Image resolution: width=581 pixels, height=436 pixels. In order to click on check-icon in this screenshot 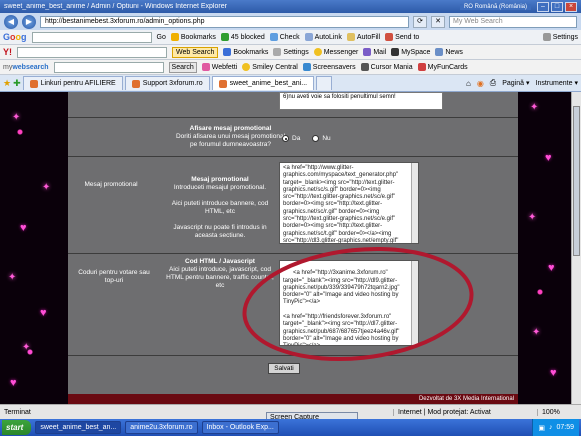, I will do `click(273, 37)`.